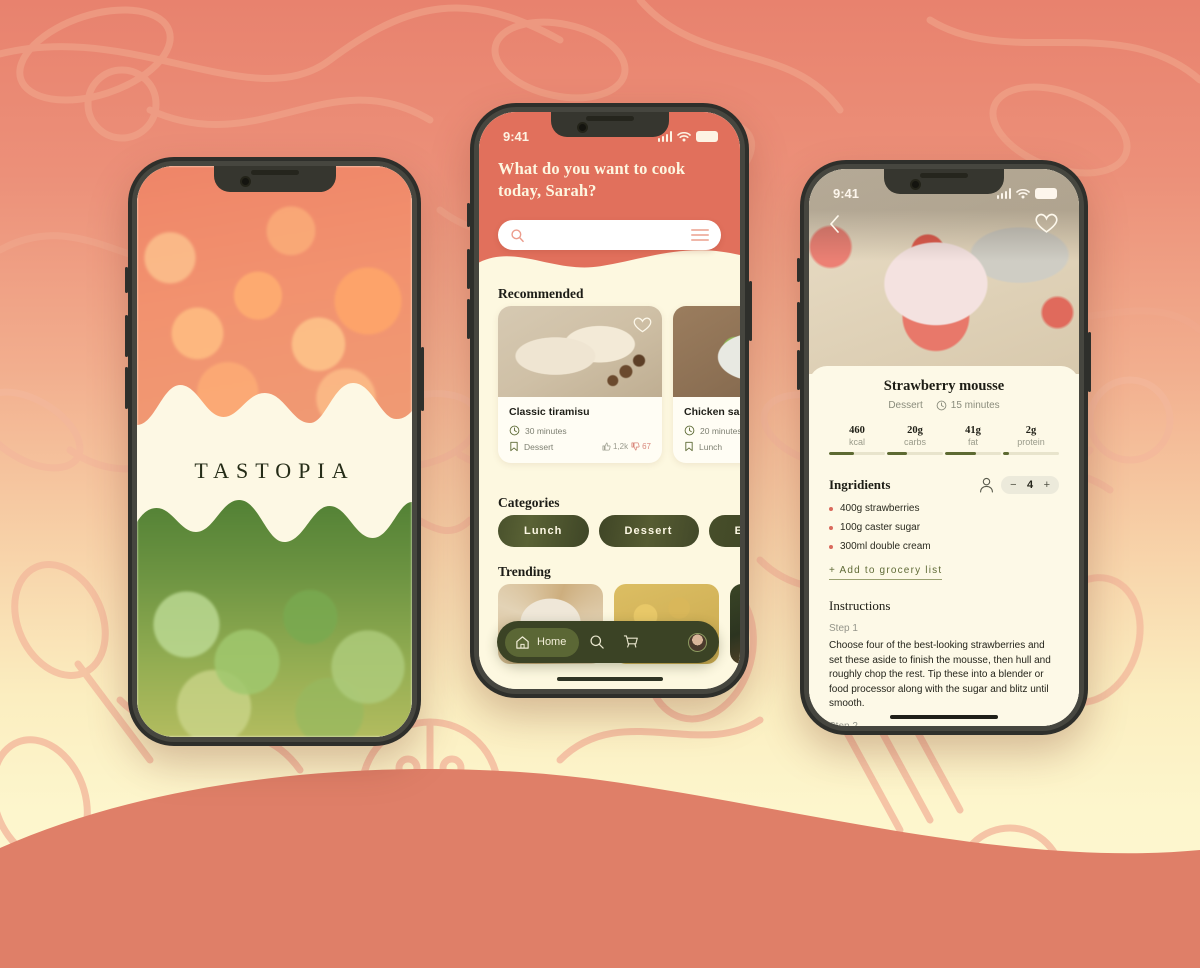  What do you see at coordinates (880, 508) in the screenshot?
I see `ingredient-text: 400g strawberries` at bounding box center [880, 508].